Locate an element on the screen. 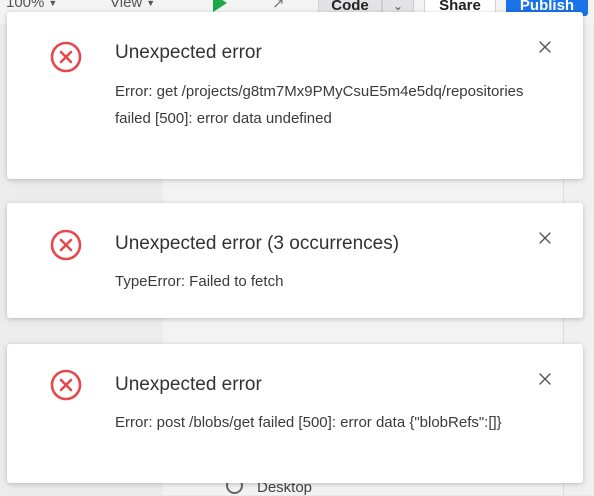 This screenshot has height=496, width=594. play-icon is located at coordinates (220, 6).